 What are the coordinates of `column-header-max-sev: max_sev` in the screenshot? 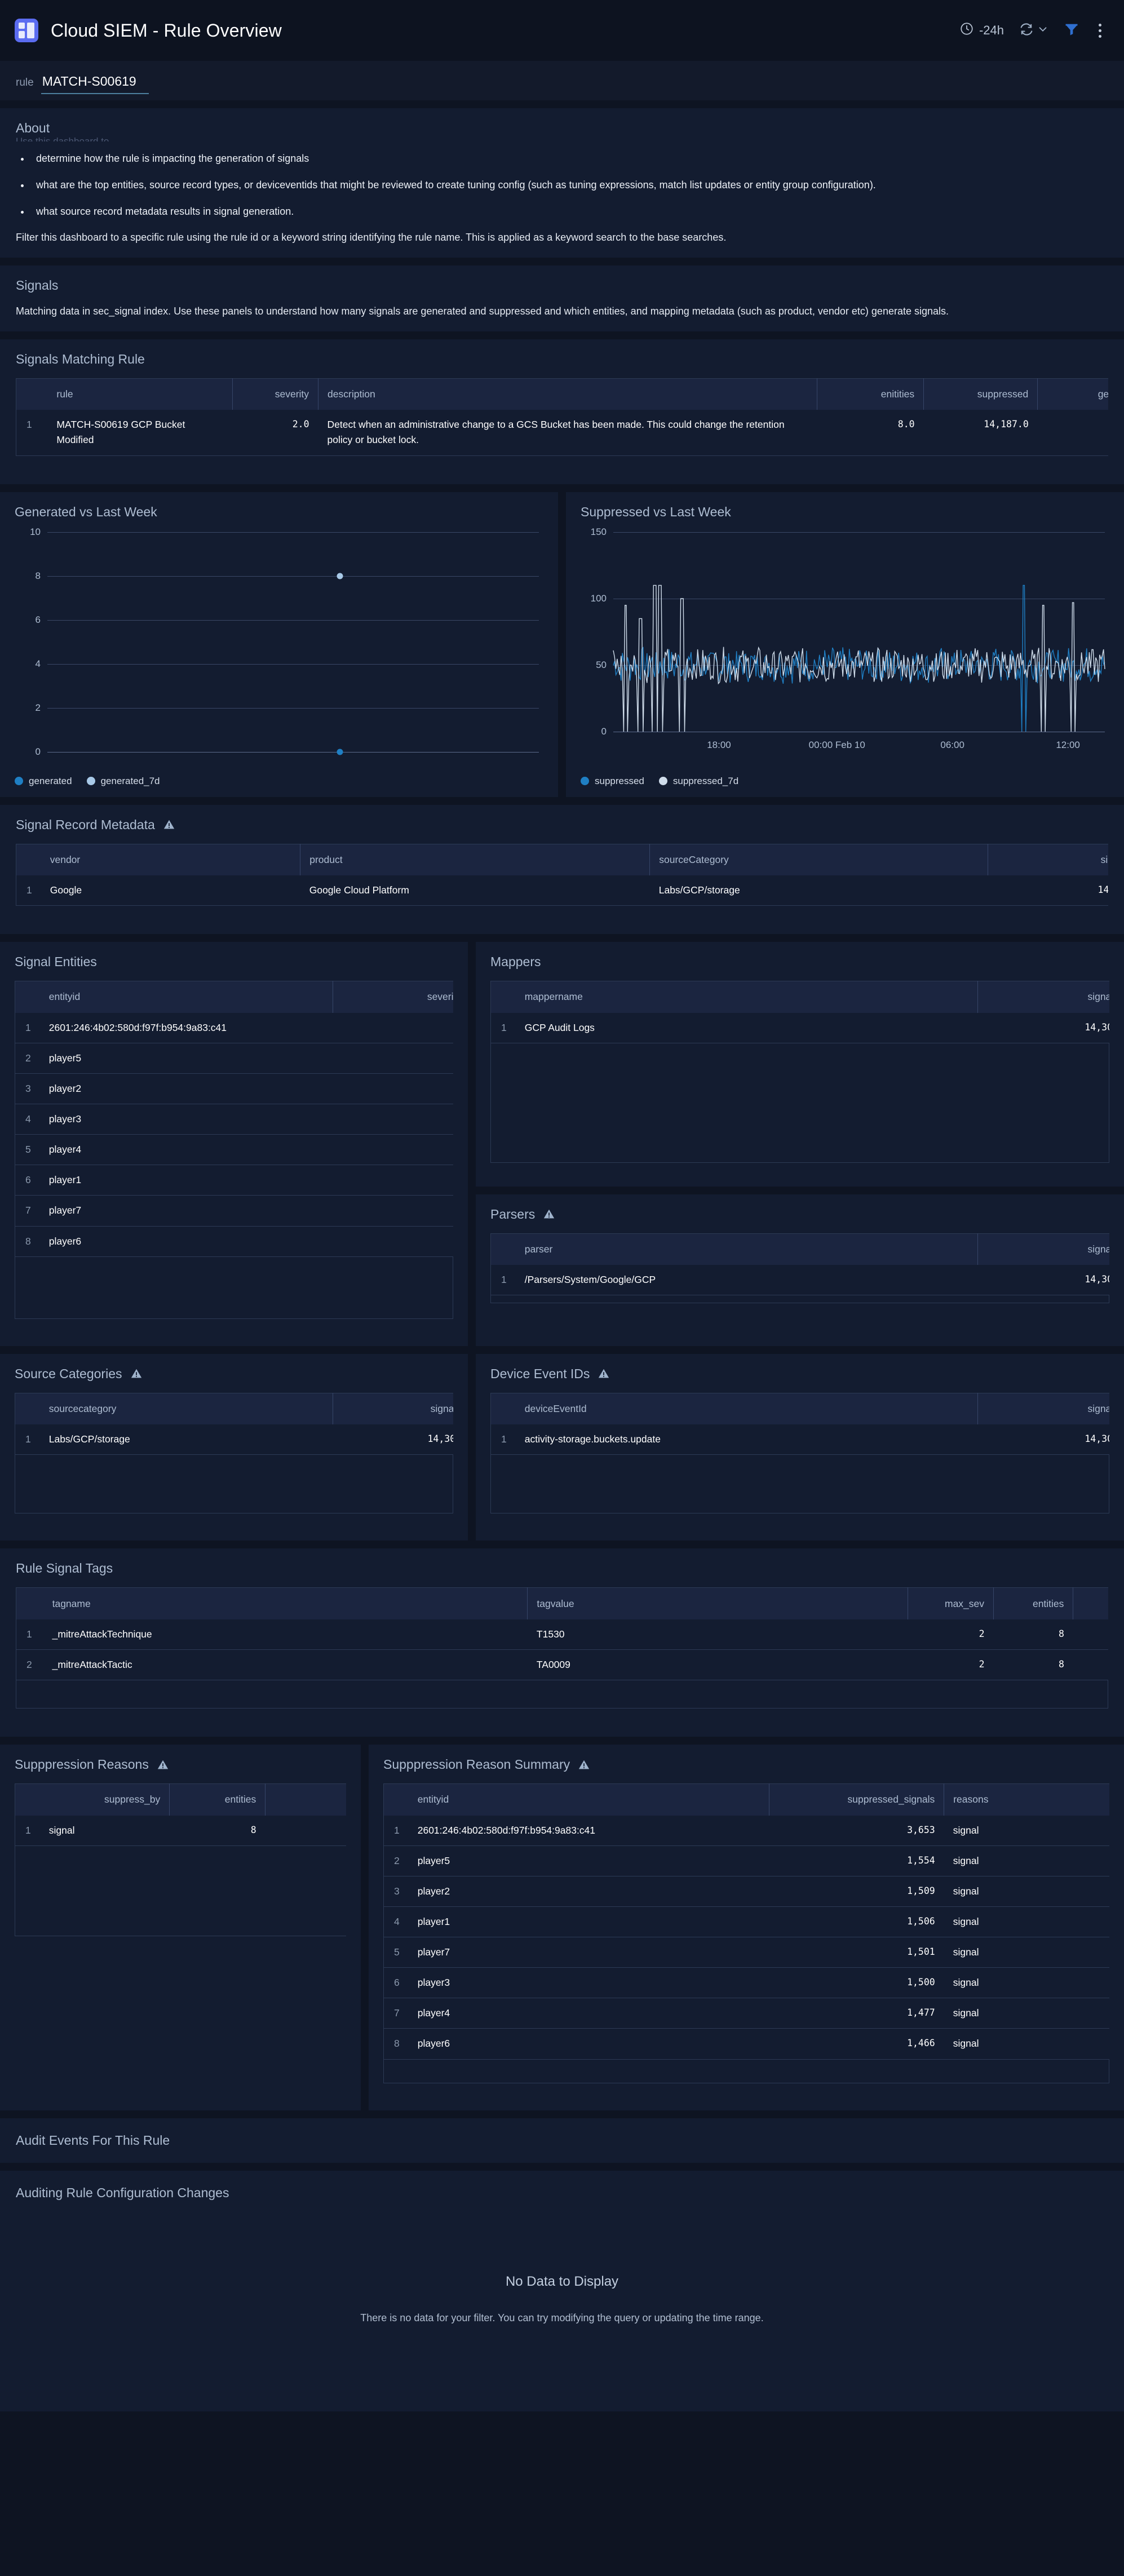 It's located at (951, 1603).